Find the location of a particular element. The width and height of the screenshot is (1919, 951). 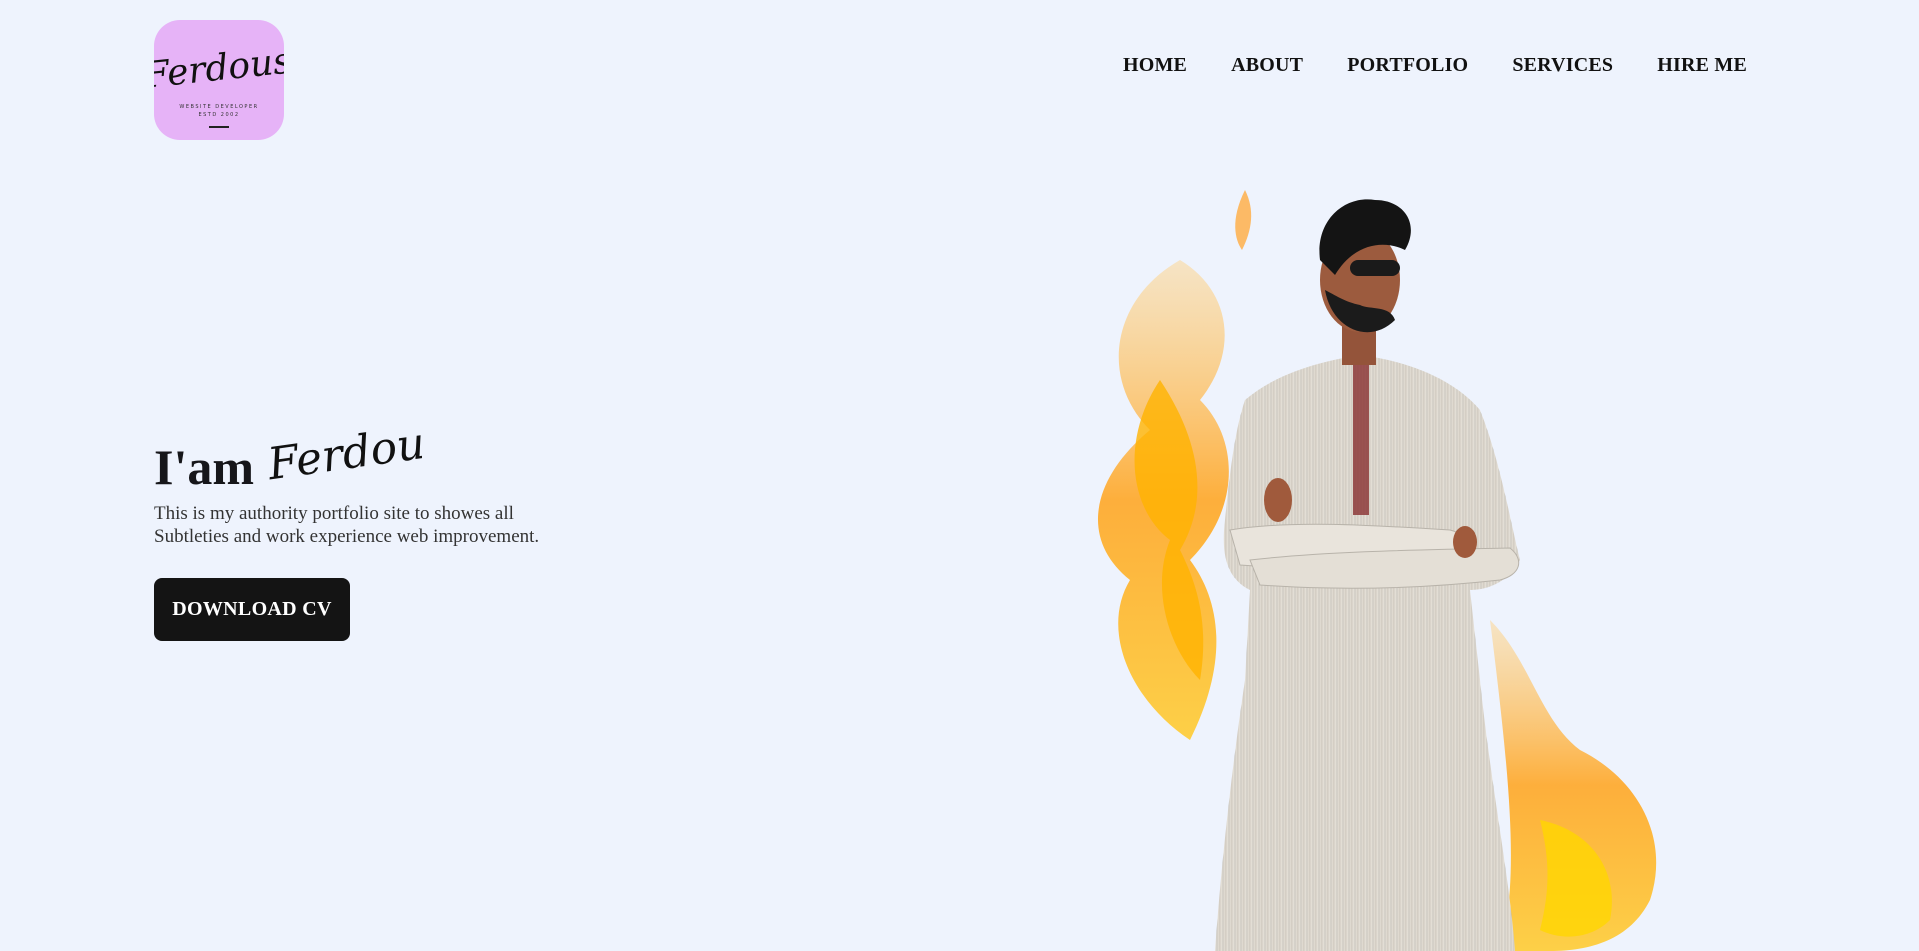

hand-right is located at coordinates (1465, 542).